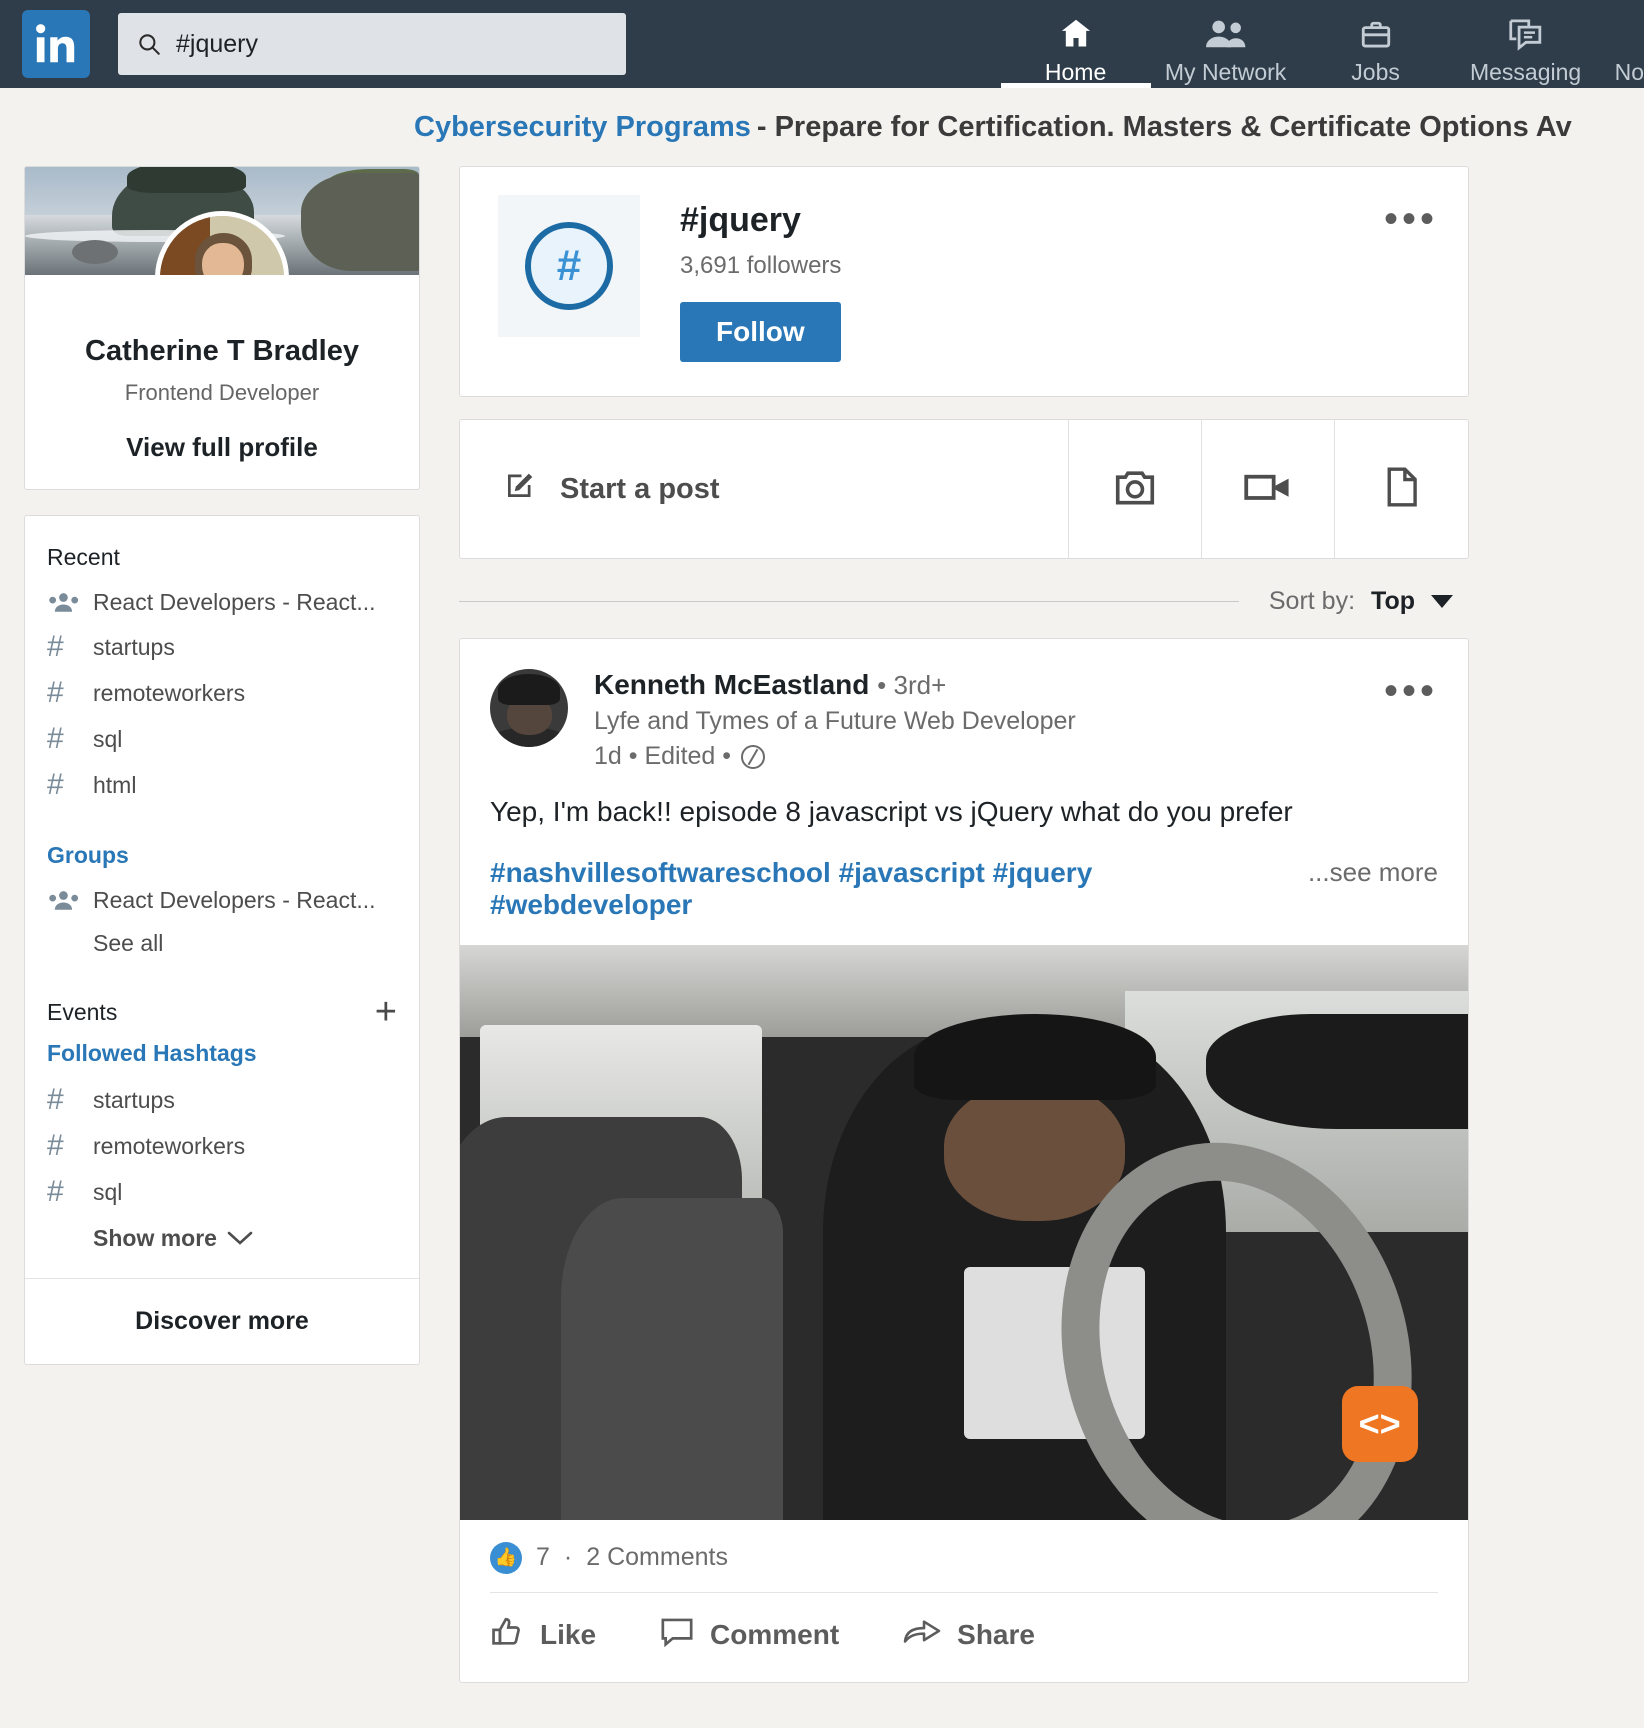  What do you see at coordinates (582, 127) in the screenshot?
I see `promo-link-text: Cybersecurity Programs` at bounding box center [582, 127].